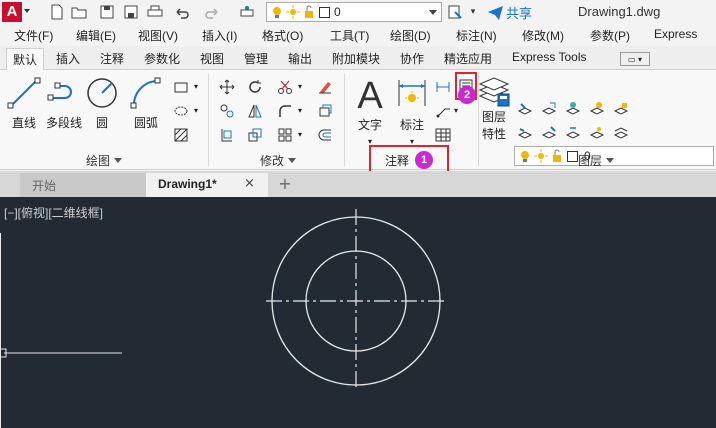  Describe the element at coordinates (675, 34) in the screenshot. I see `menu-express: Express` at that location.